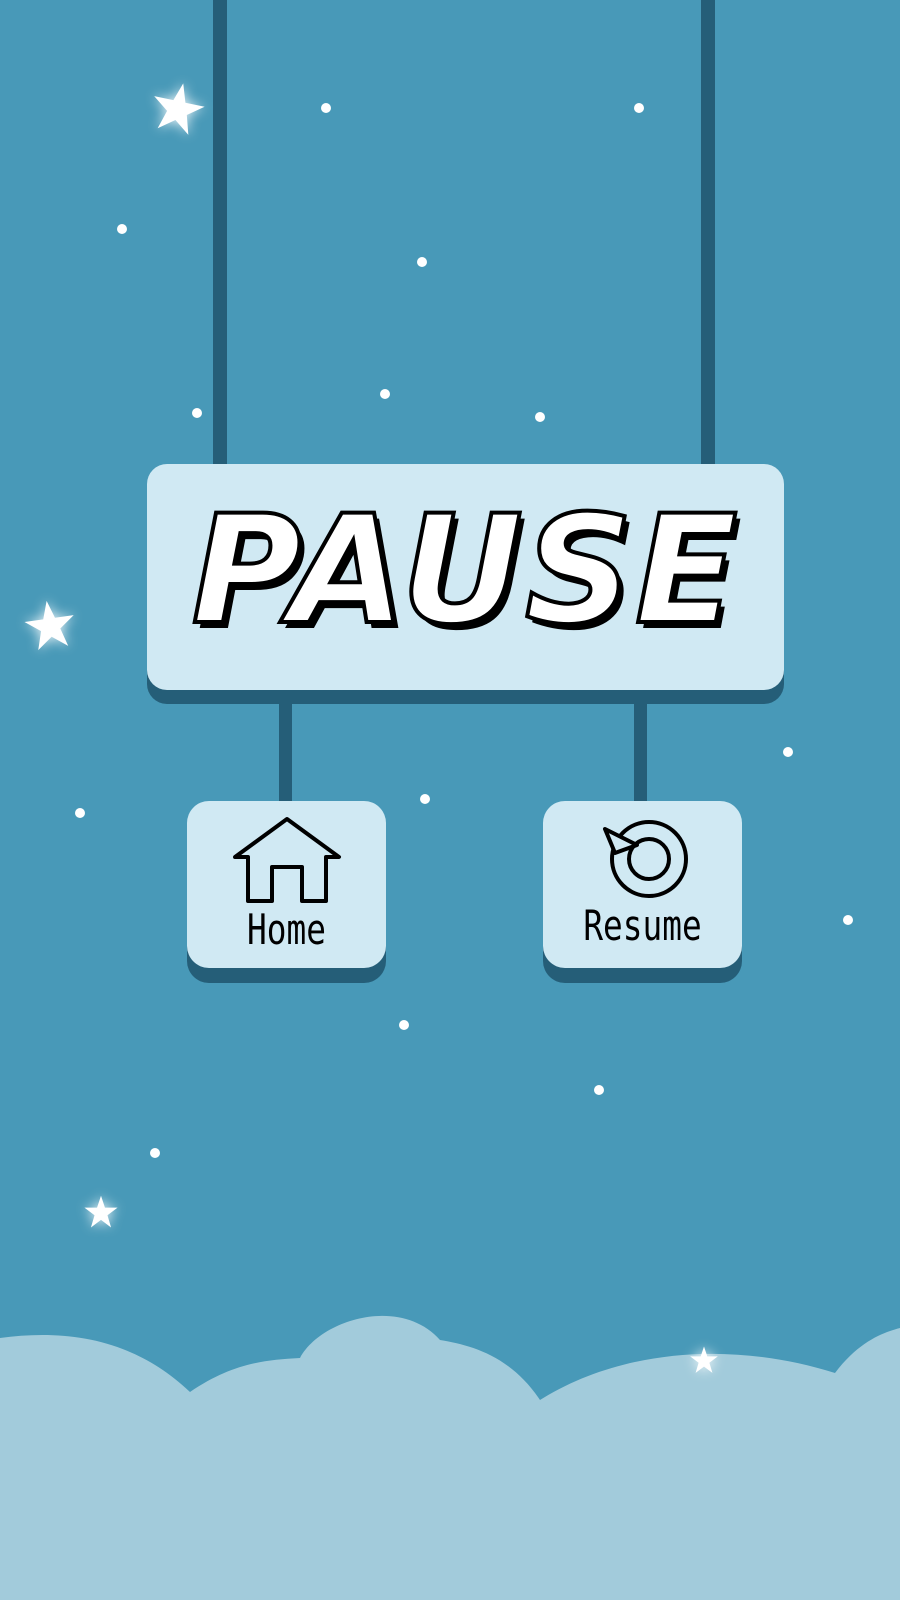 This screenshot has height=1600, width=900. I want to click on rope-to-resume, so click(640, 752).